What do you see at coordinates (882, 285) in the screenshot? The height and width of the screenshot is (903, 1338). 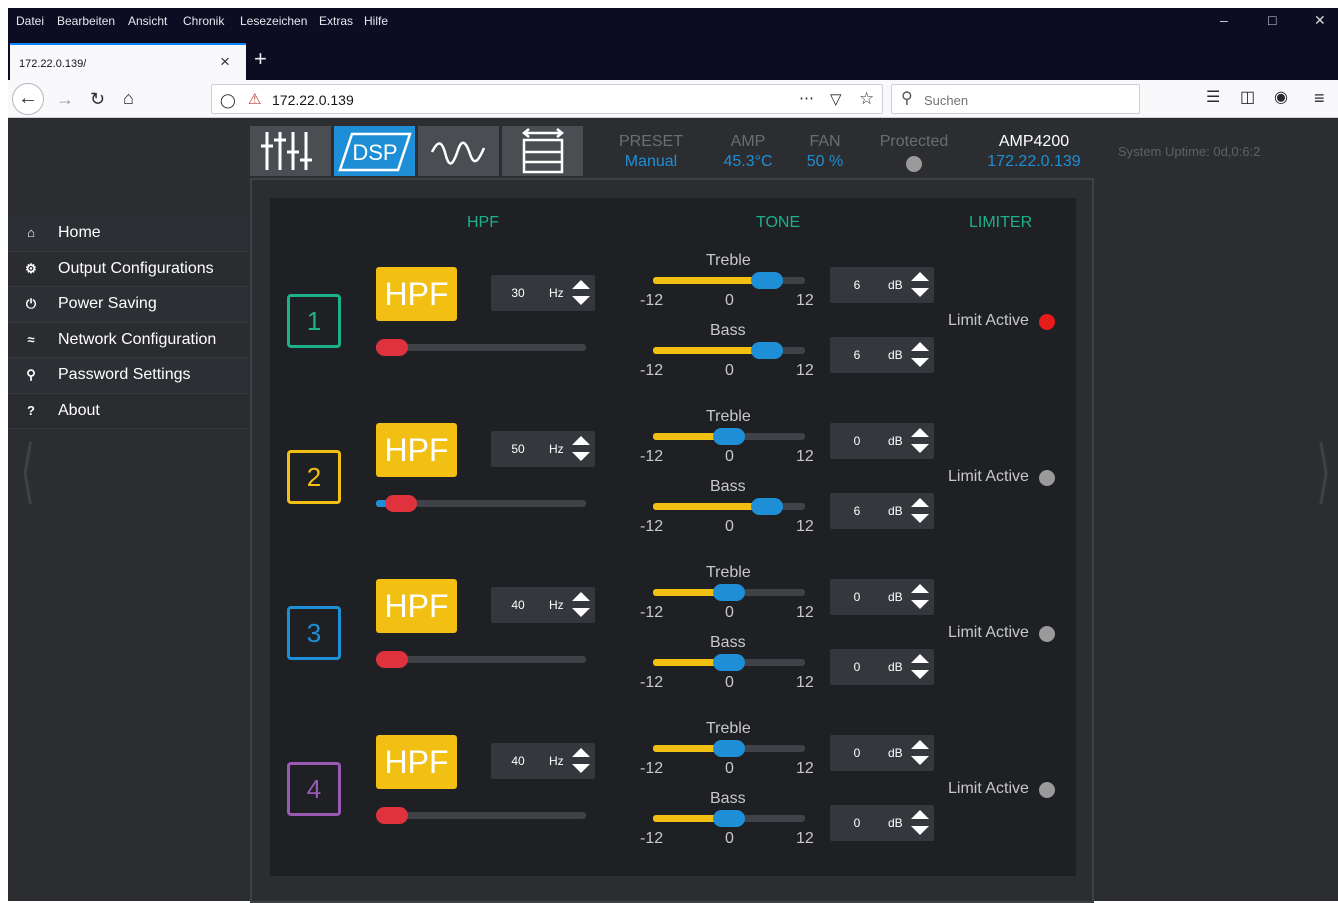 I see `treble-db-stepper: 6 dB` at bounding box center [882, 285].